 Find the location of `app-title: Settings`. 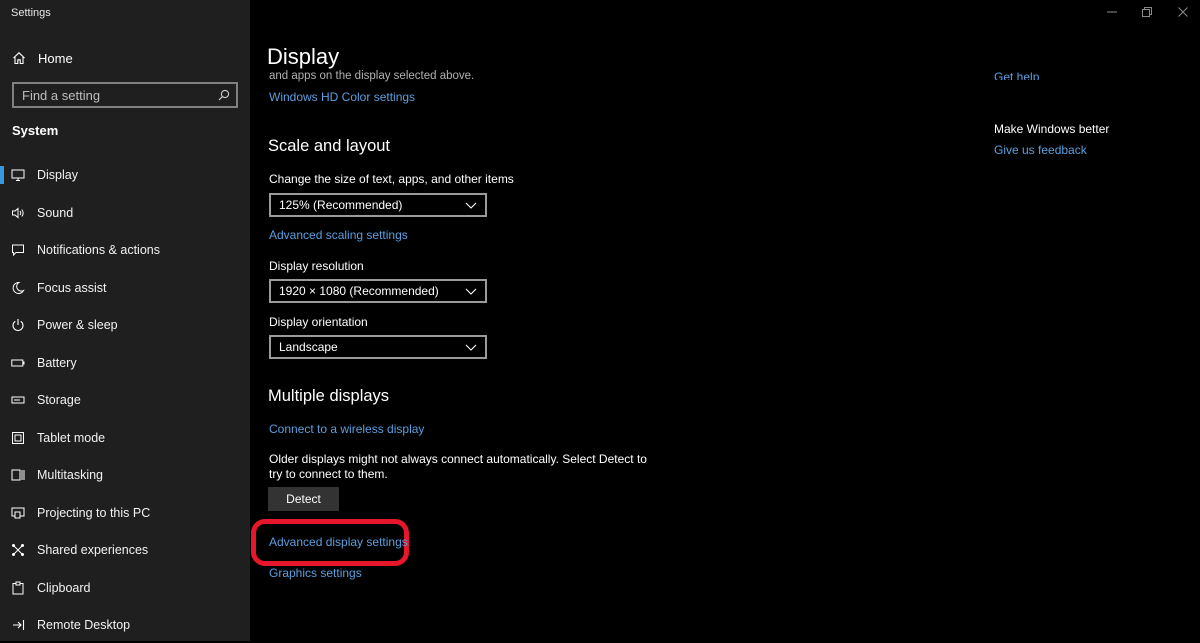

app-title: Settings is located at coordinates (31, 13).